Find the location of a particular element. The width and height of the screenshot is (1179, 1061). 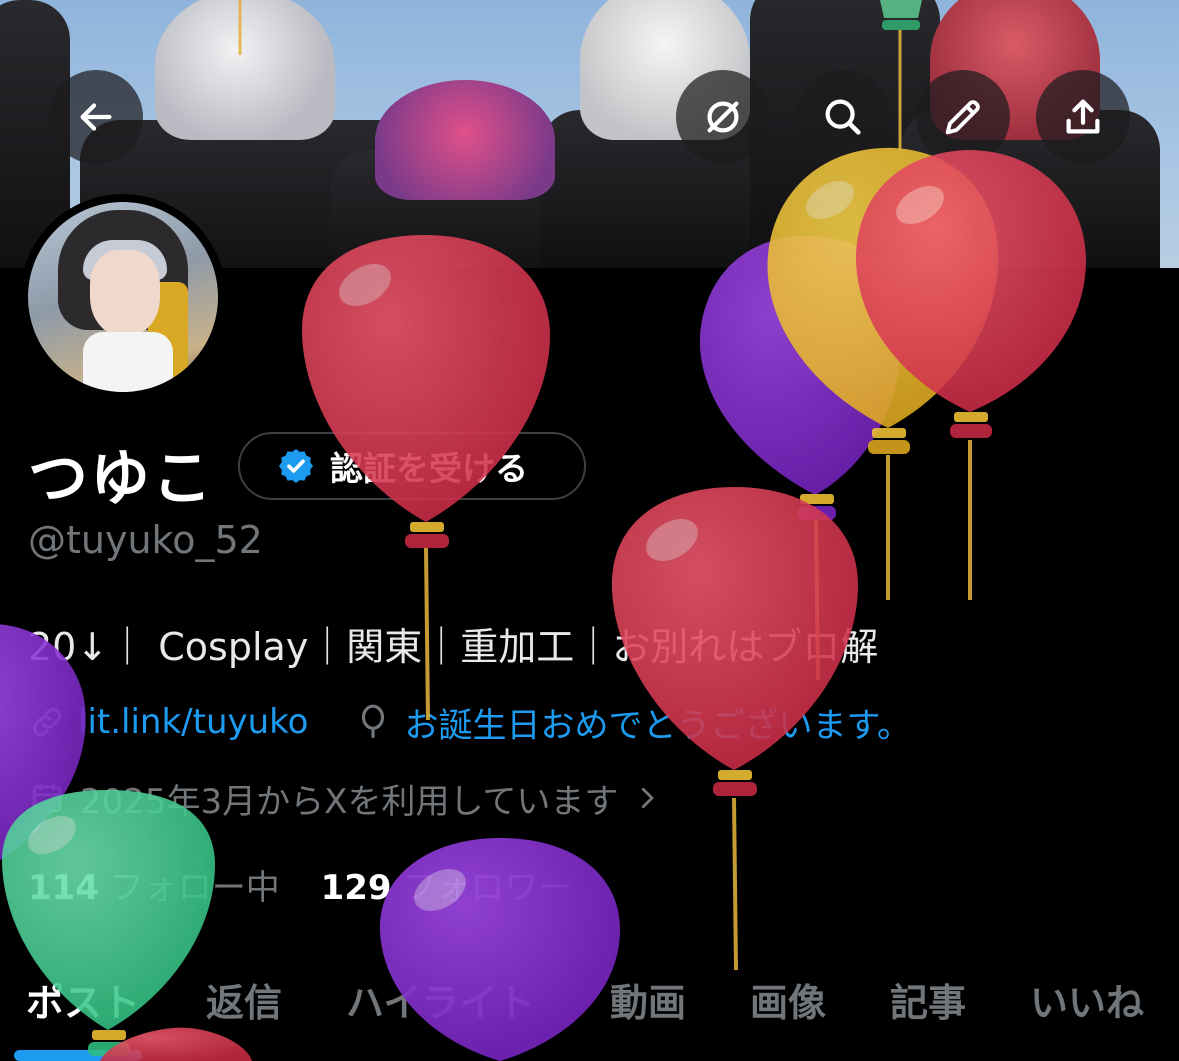

verified-badge-icon is located at coordinates (296, 466).